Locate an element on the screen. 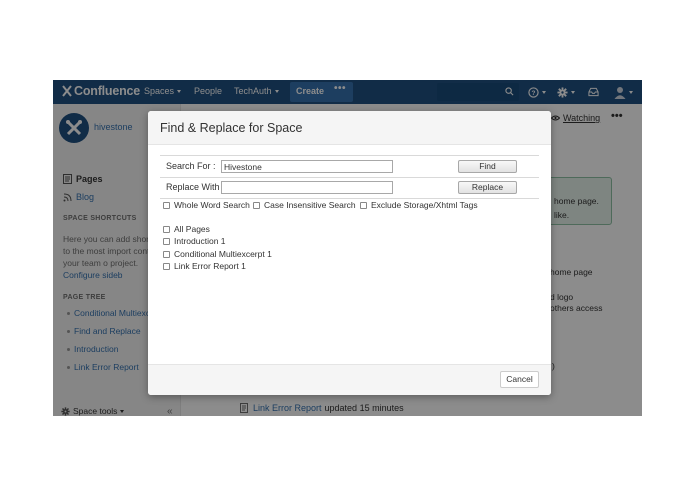  whole-word-checkbox is located at coordinates (166, 205).